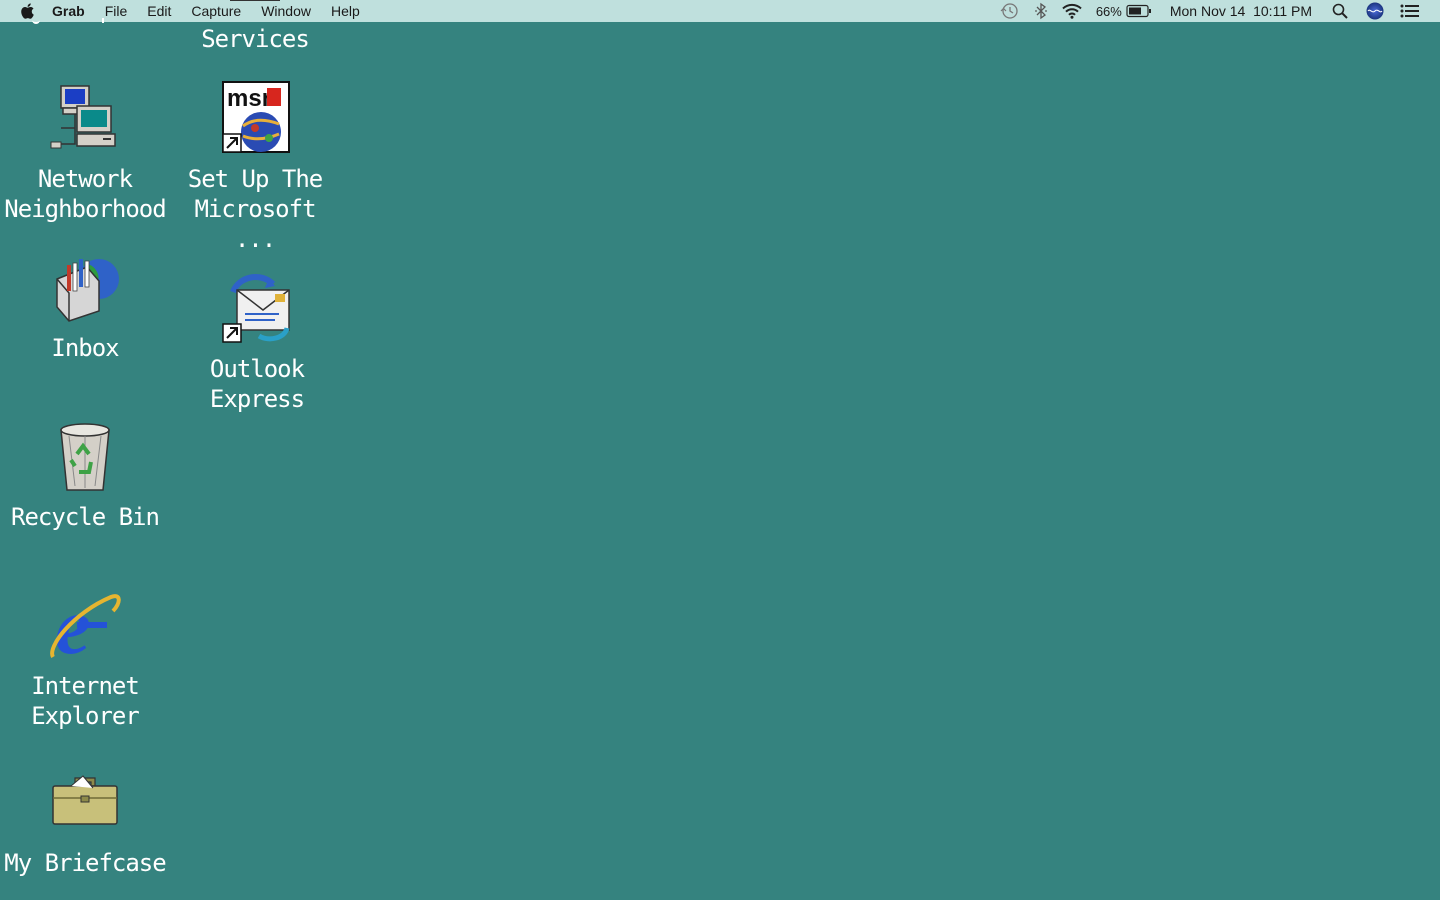  I want to click on icon-label: Services, so click(255, 39).